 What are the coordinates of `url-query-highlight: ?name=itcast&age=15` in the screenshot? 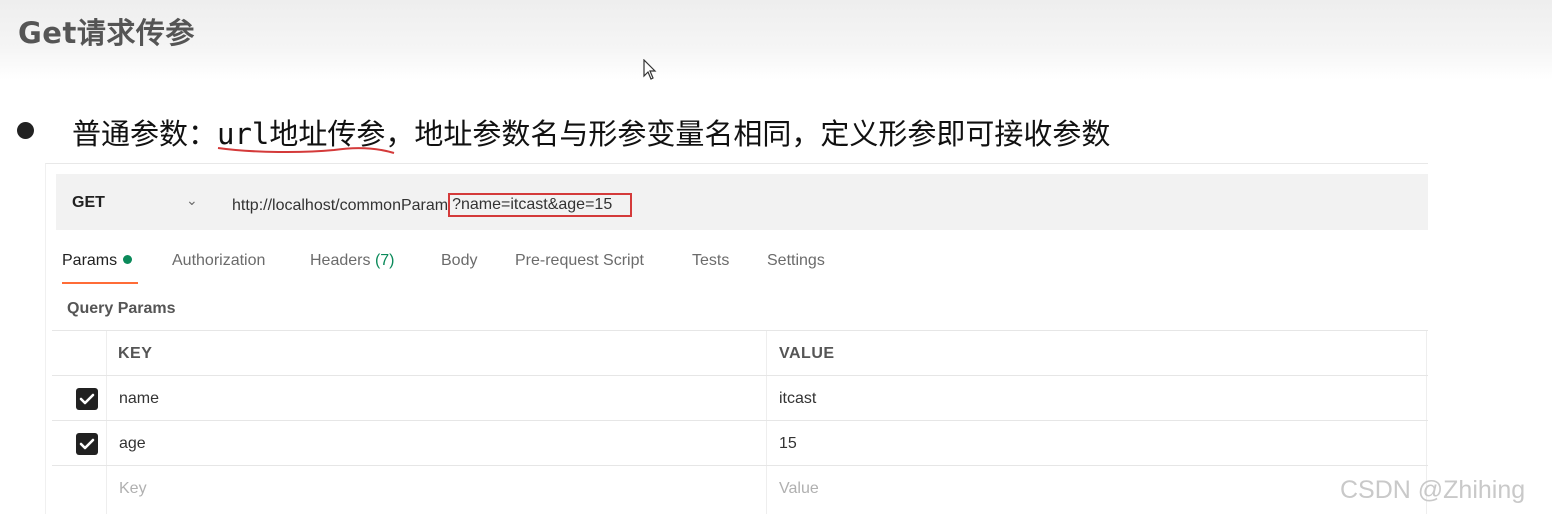 It's located at (540, 205).